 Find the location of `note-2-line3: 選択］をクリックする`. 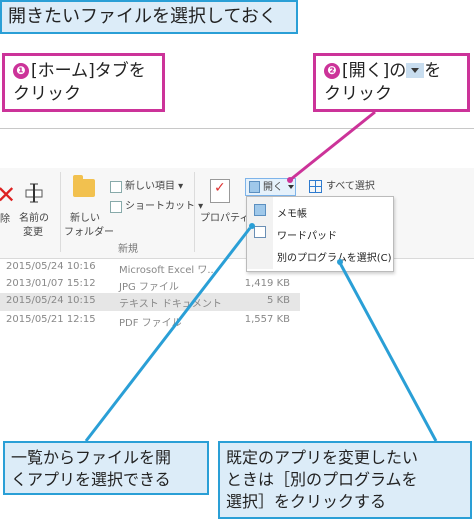

note-2-line3: 選択］をクリックする is located at coordinates (306, 501).